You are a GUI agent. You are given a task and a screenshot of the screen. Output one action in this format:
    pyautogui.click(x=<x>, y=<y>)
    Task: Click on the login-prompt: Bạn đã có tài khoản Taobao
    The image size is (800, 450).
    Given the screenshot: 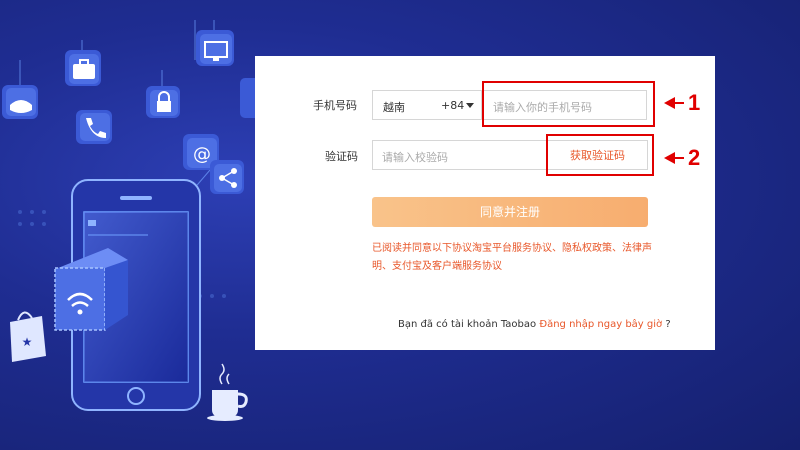 What is the action you would take?
    pyautogui.click(x=467, y=324)
    